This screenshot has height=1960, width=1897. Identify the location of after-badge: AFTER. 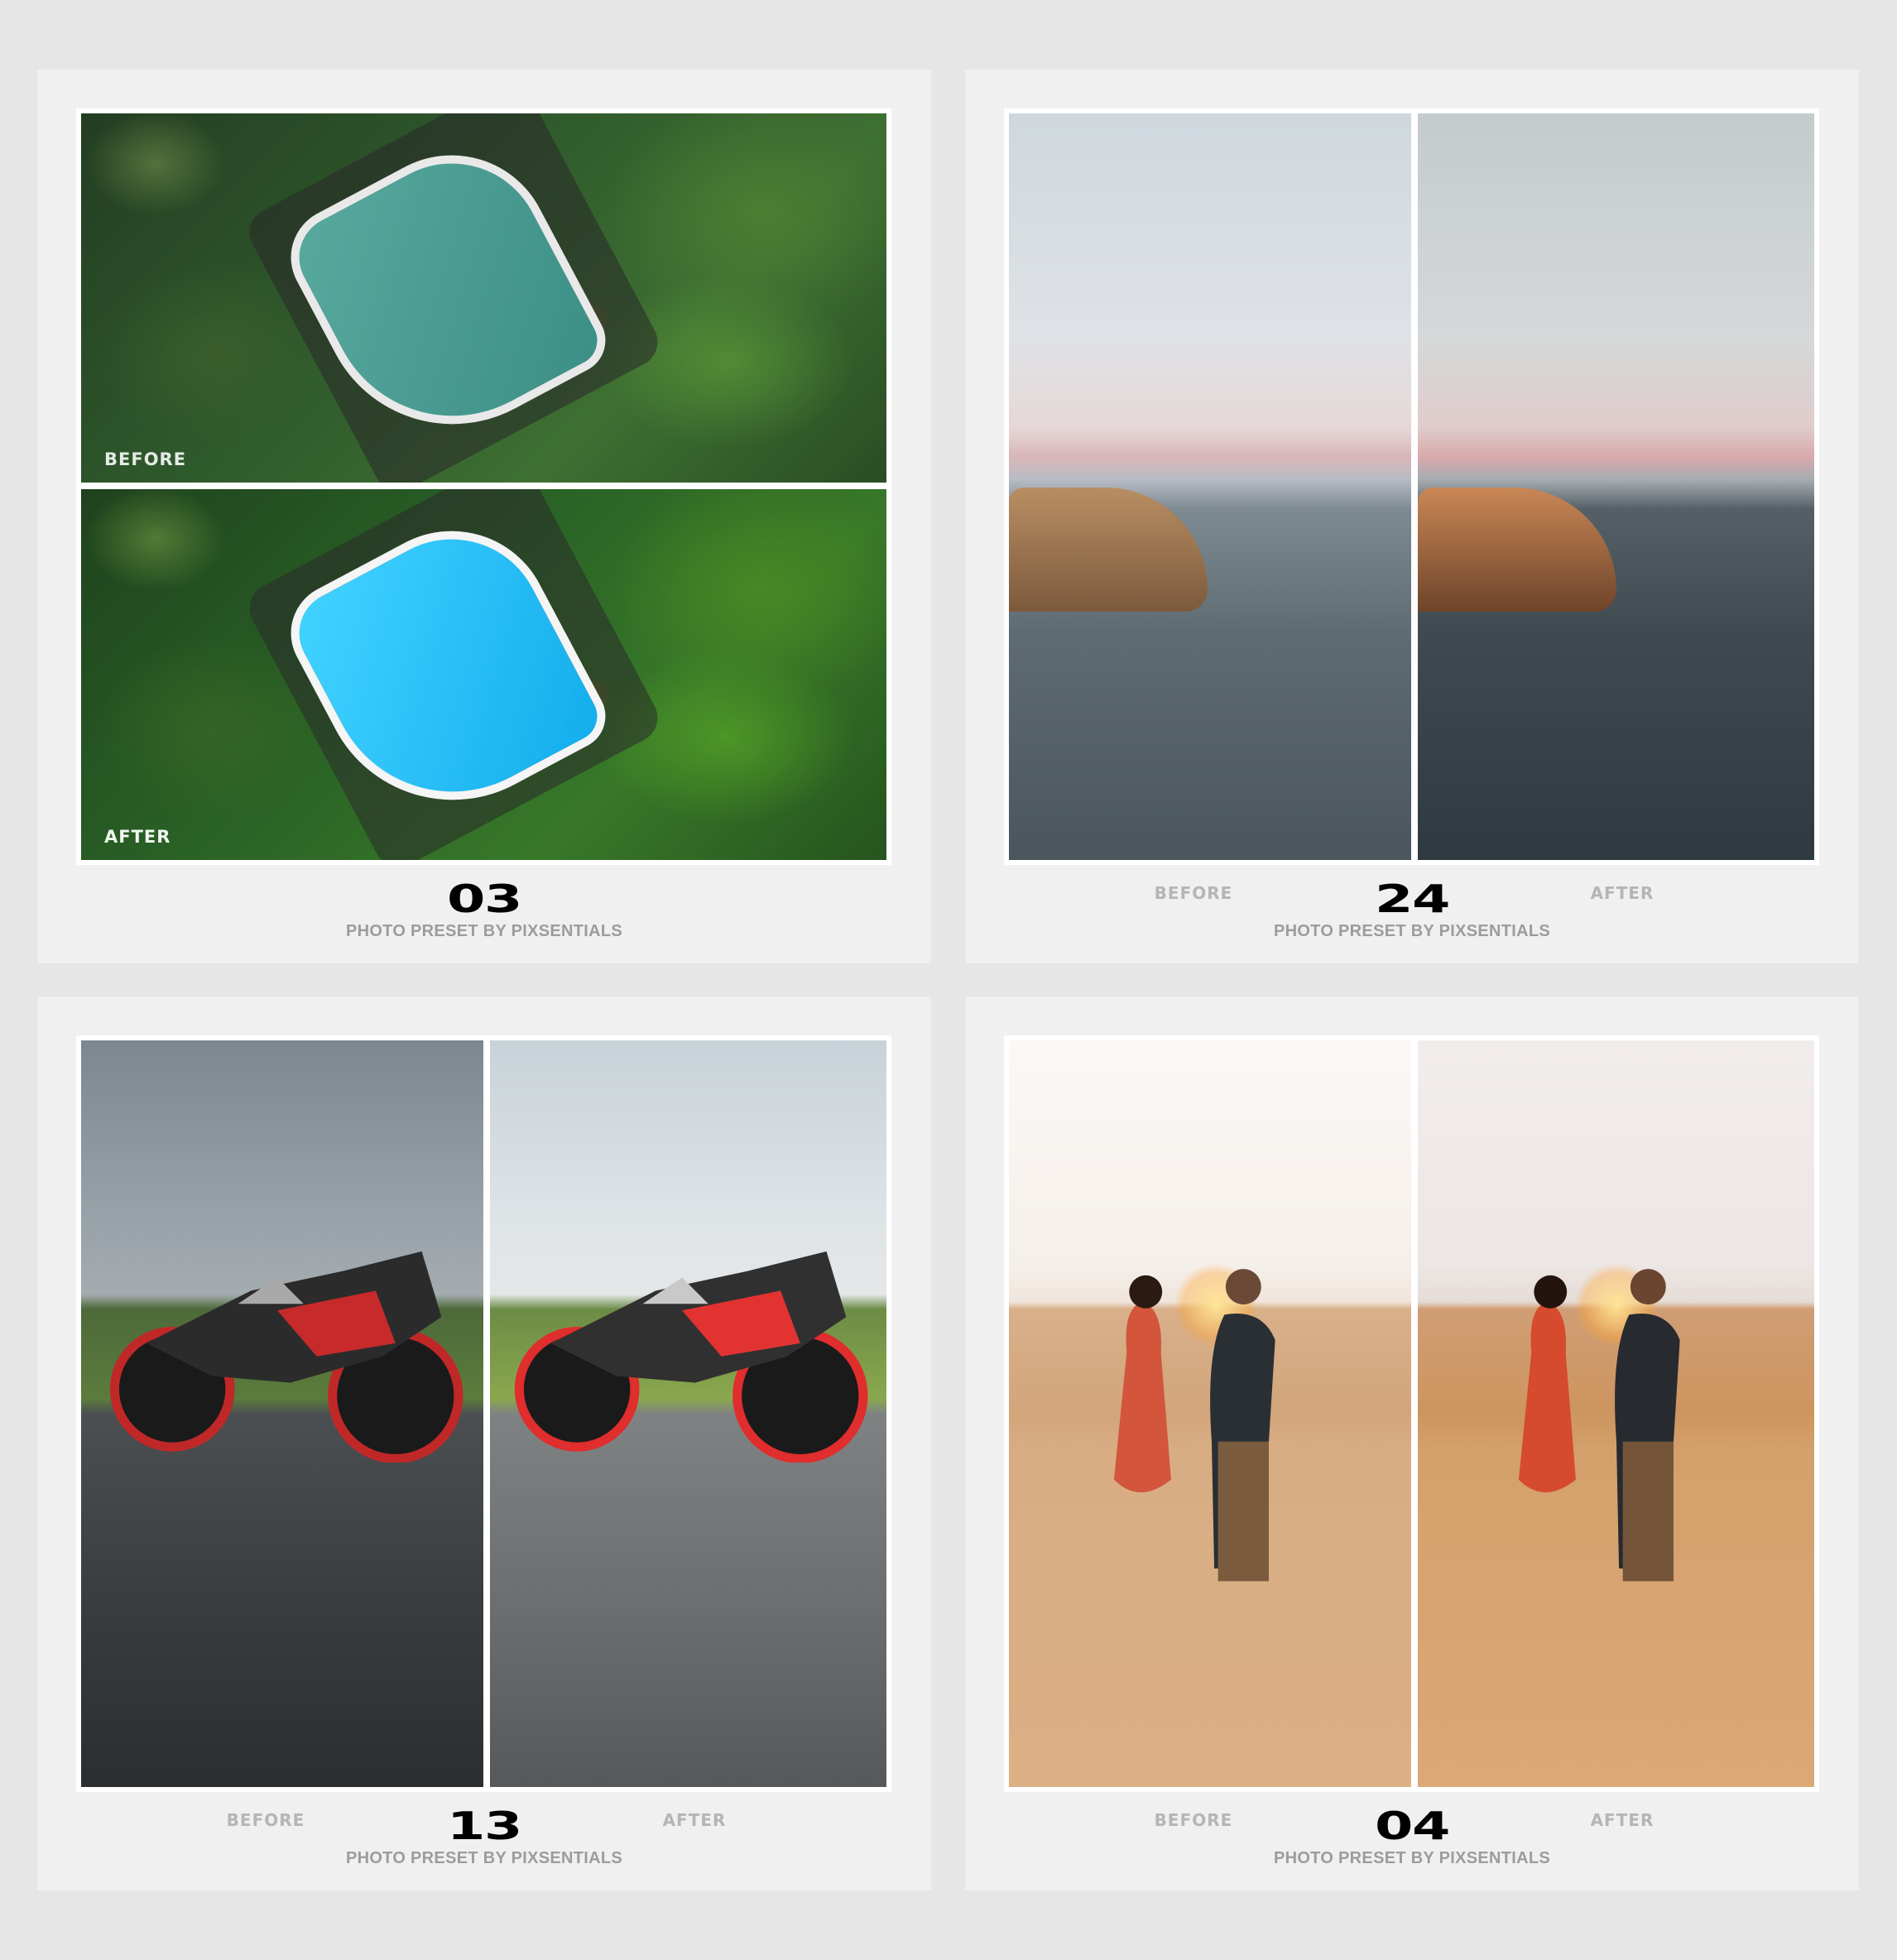
(137, 837).